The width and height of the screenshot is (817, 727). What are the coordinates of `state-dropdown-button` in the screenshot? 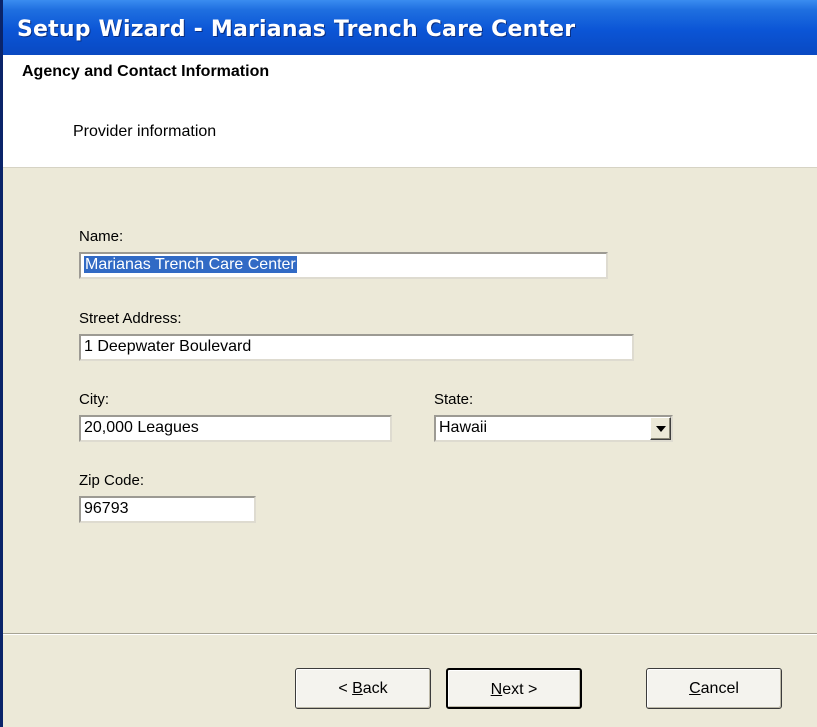 It's located at (660, 428).